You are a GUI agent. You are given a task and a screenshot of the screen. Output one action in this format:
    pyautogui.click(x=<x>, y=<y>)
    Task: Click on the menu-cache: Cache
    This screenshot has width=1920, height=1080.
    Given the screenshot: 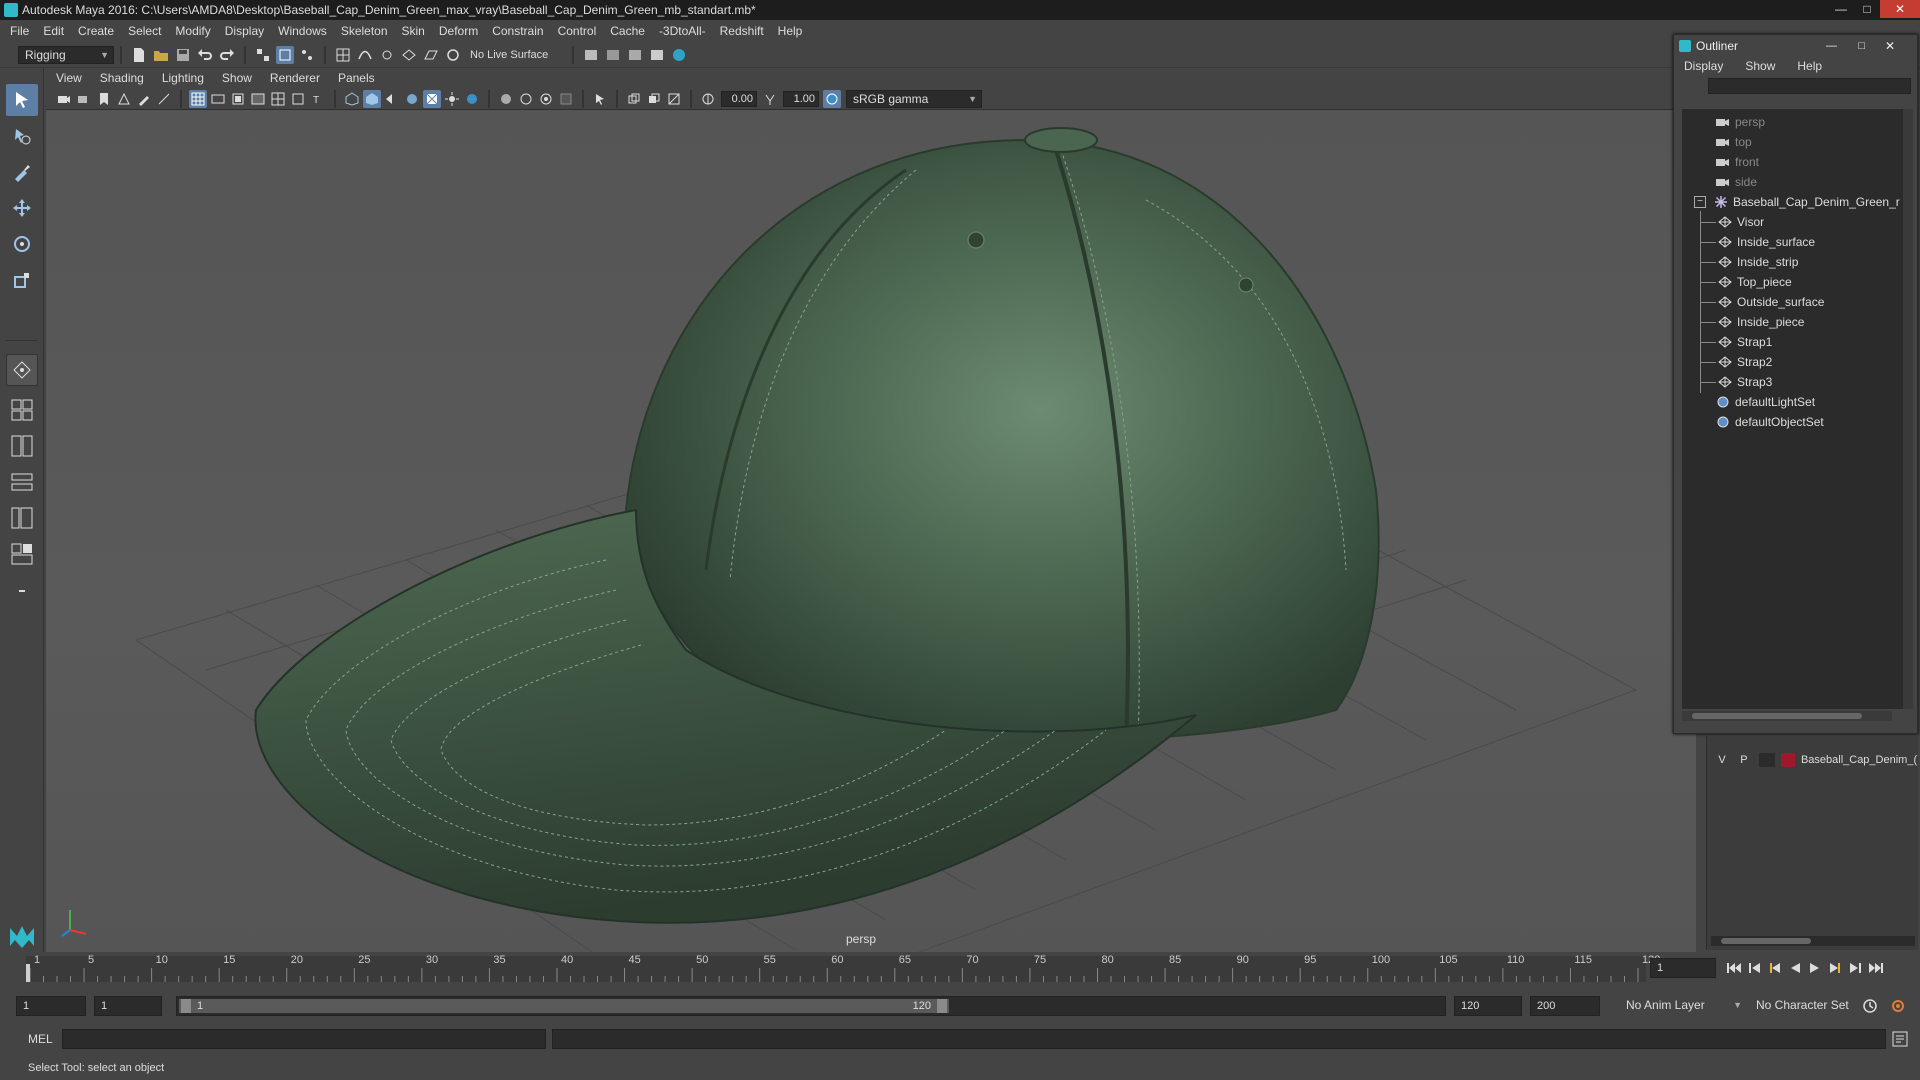 What is the action you would take?
    pyautogui.click(x=627, y=31)
    